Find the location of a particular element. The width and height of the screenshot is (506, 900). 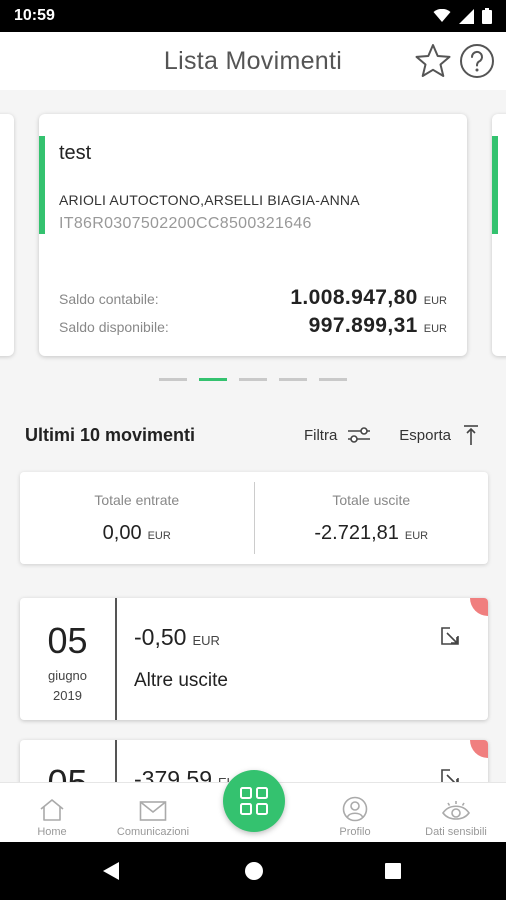

header-actions is located at coordinates (455, 61).